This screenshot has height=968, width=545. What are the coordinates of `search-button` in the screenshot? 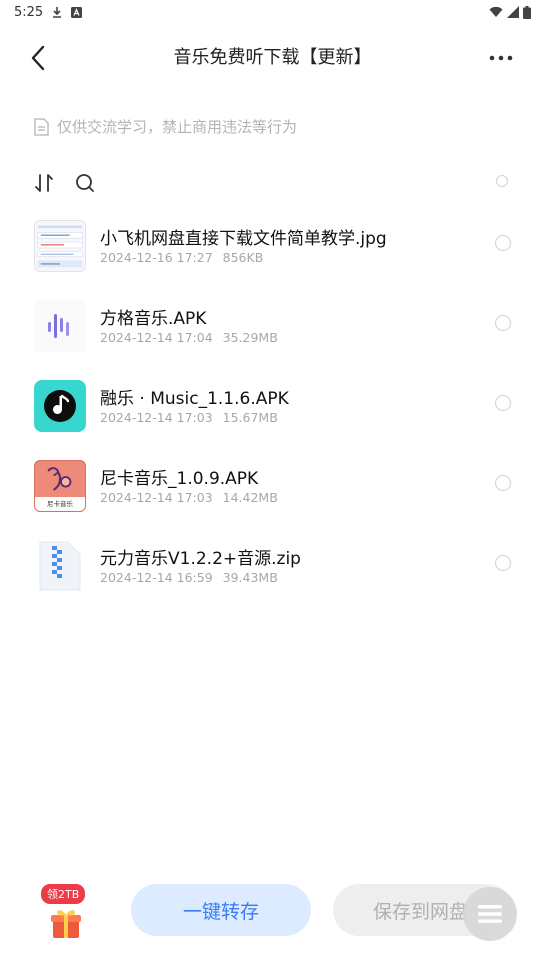 It's located at (85, 183).